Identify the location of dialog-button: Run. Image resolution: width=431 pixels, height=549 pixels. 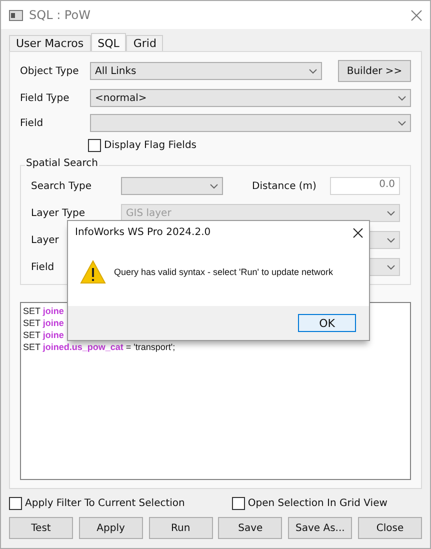
(180, 528).